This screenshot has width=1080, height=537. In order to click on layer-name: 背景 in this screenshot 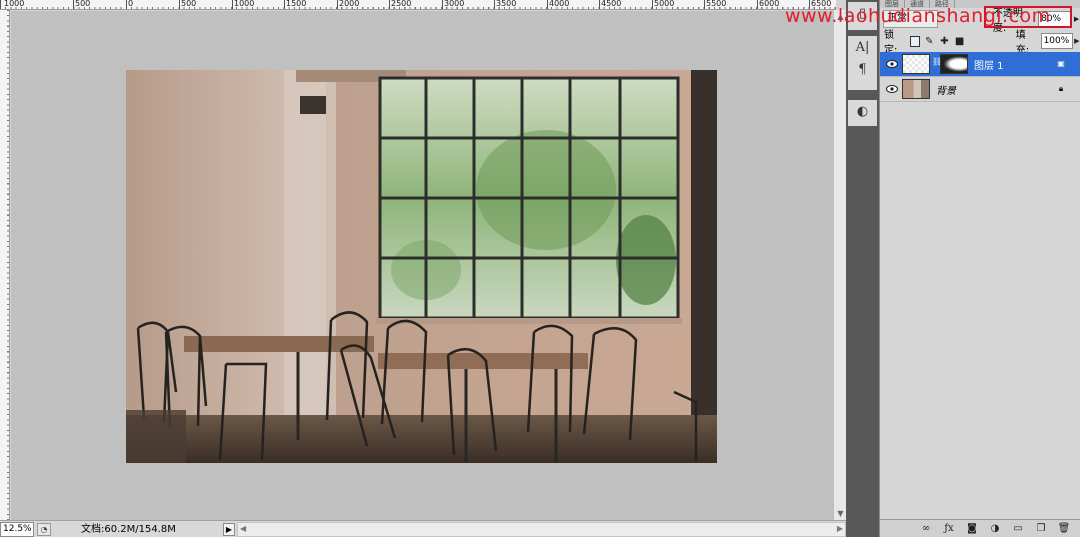, I will do `click(995, 89)`.